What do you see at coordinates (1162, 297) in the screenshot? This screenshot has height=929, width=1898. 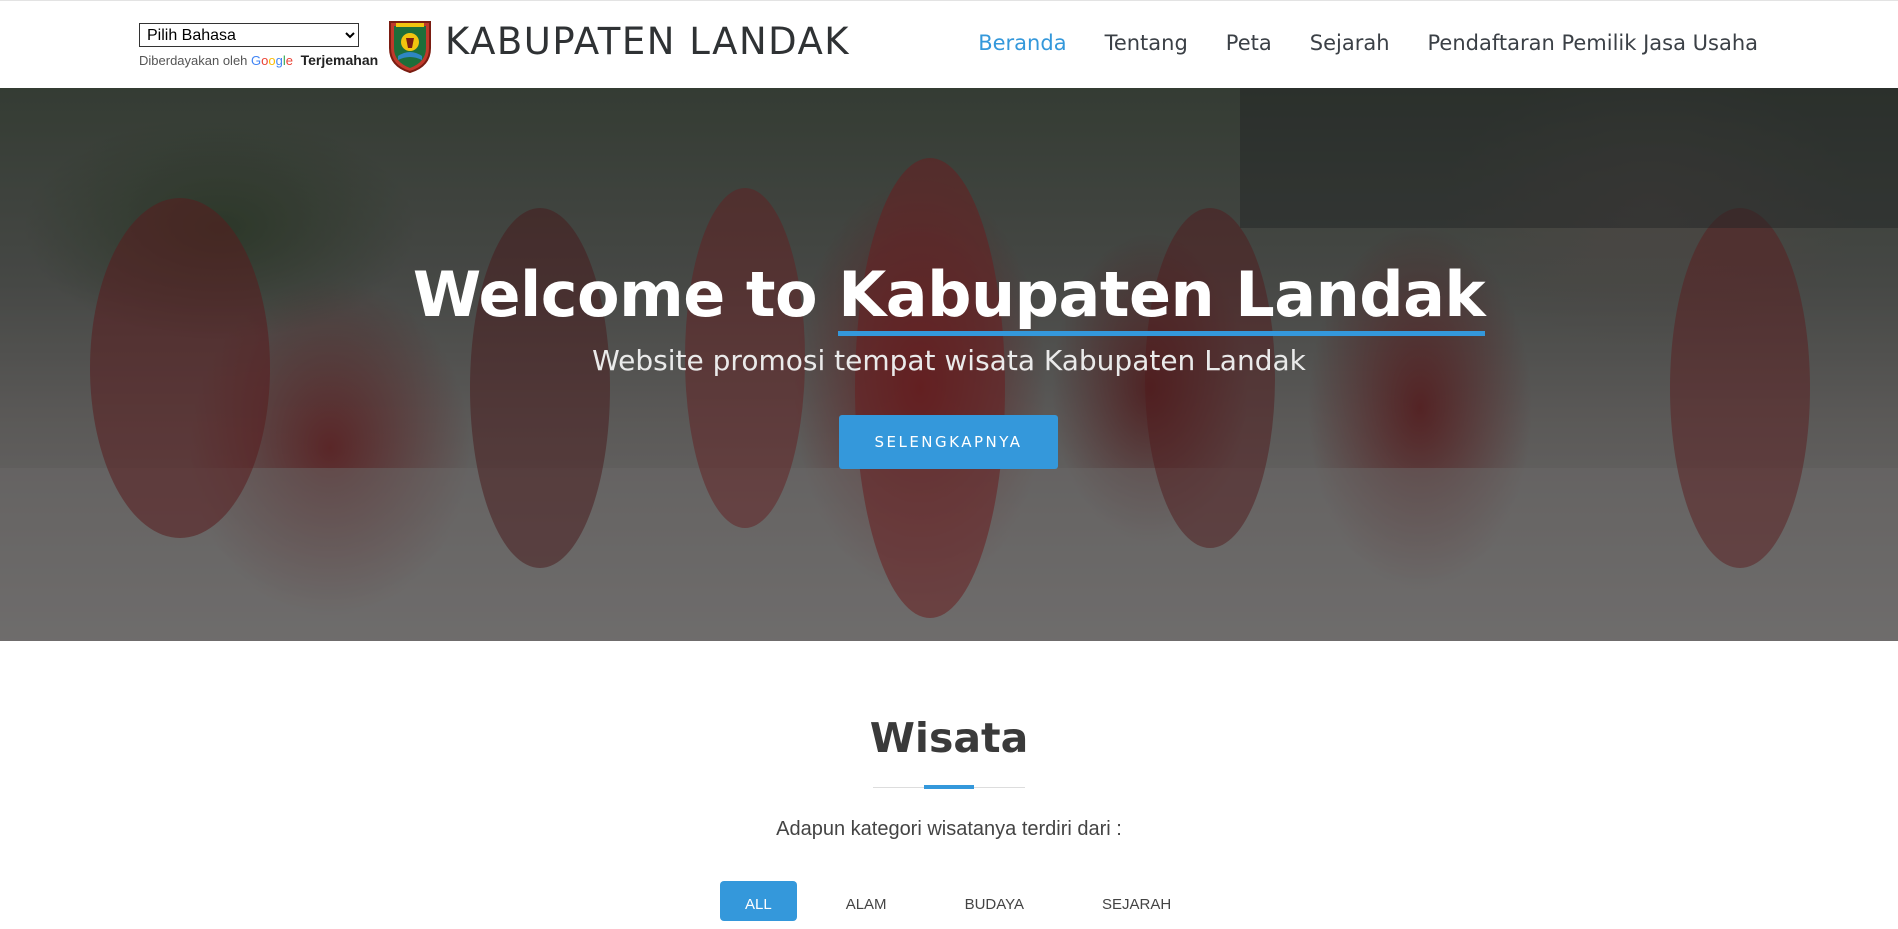 I see `hero-title-highlight: Kabupaten Landak` at bounding box center [1162, 297].